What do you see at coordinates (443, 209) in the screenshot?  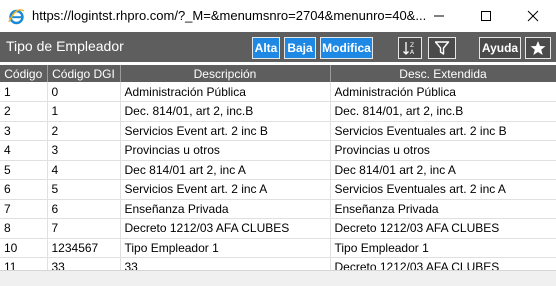 I see `cell-desc-extendida: Enseñanza Privada` at bounding box center [443, 209].